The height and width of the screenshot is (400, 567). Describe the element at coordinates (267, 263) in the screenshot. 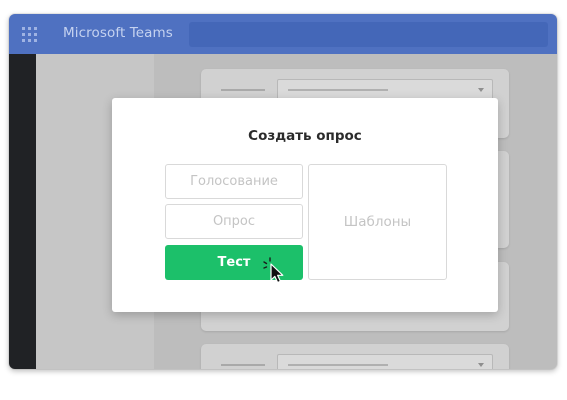

I see `click-burst-icon` at that location.